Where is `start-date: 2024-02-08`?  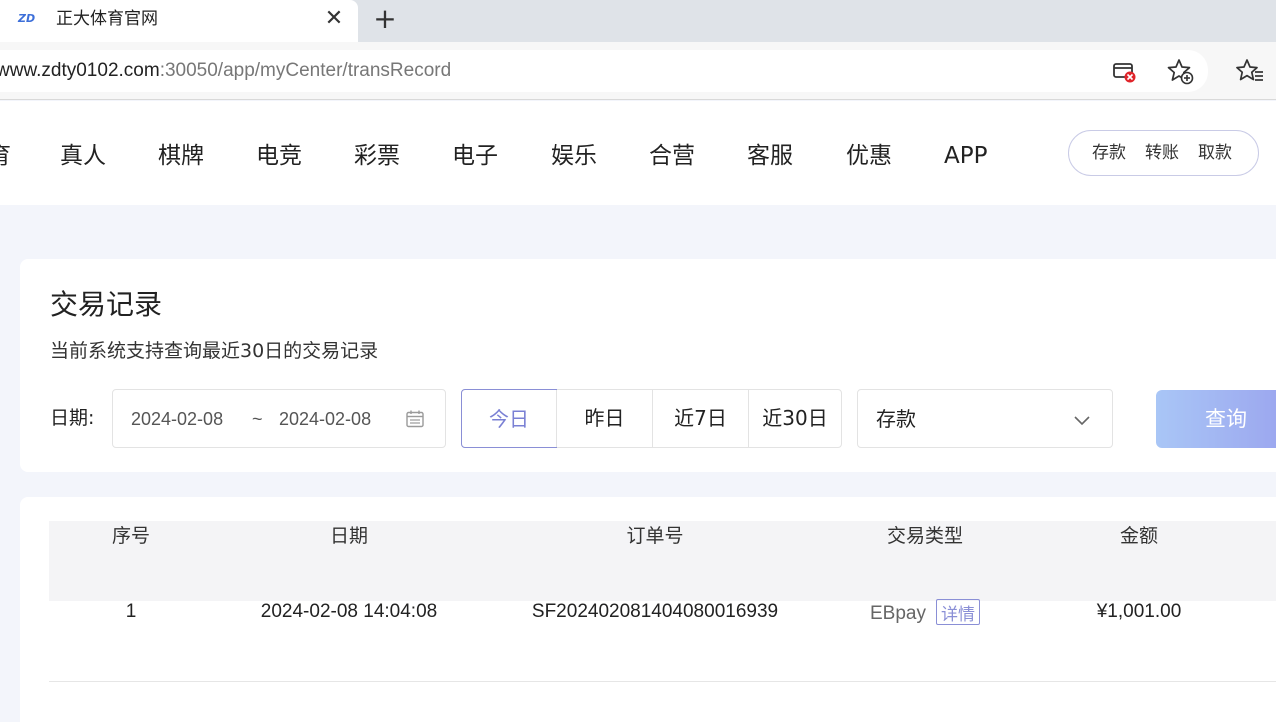
start-date: 2024-02-08 is located at coordinates (177, 419).